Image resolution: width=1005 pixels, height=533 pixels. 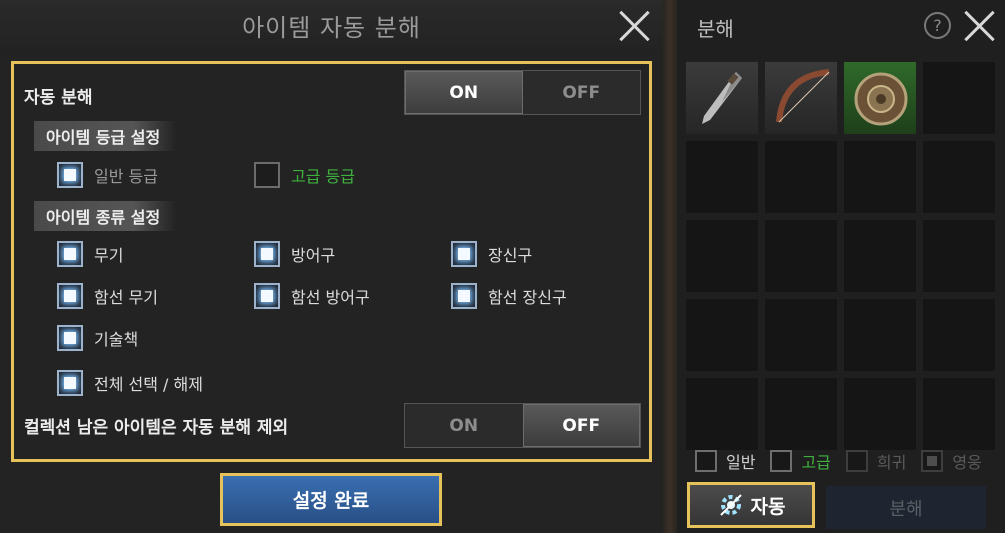 I want to click on panel-divider, so click(x=670, y=266).